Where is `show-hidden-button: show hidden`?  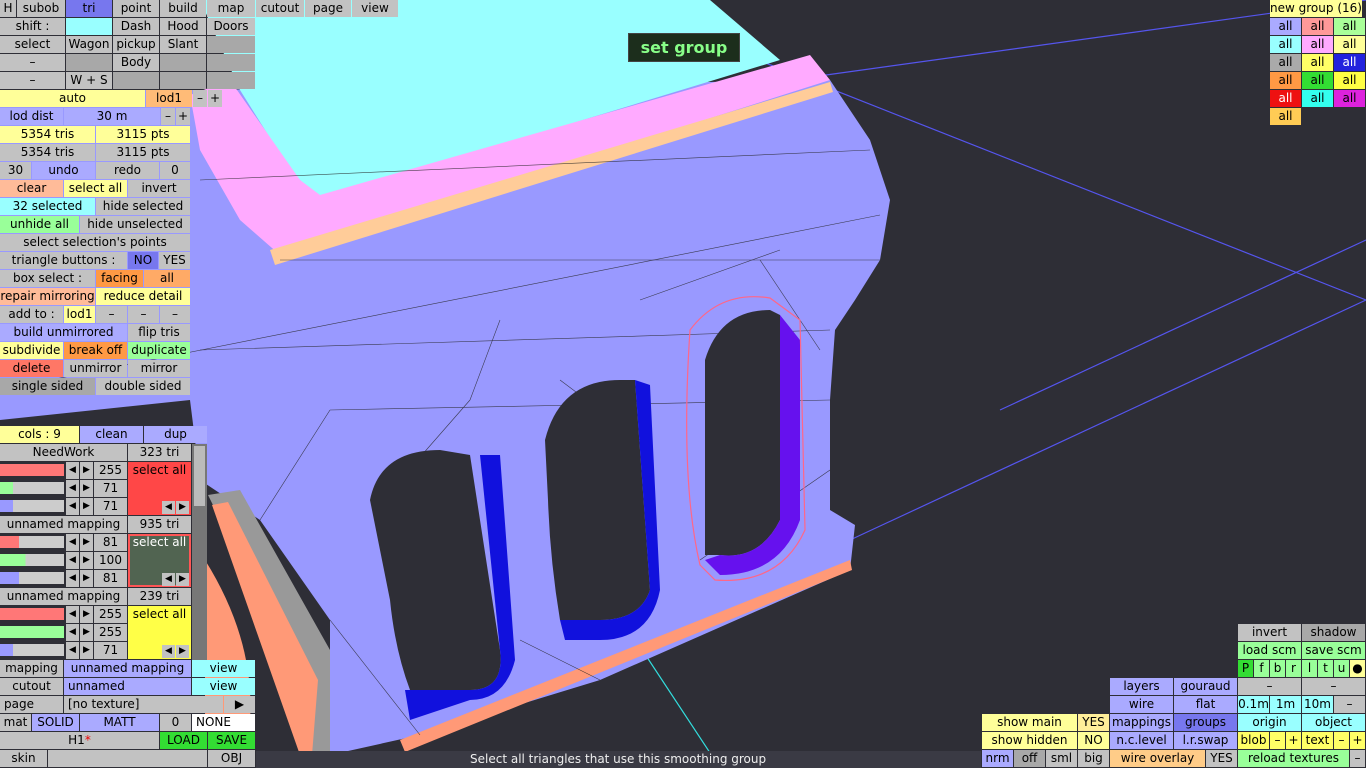
show-hidden-button: show hidden is located at coordinates (1029, 740).